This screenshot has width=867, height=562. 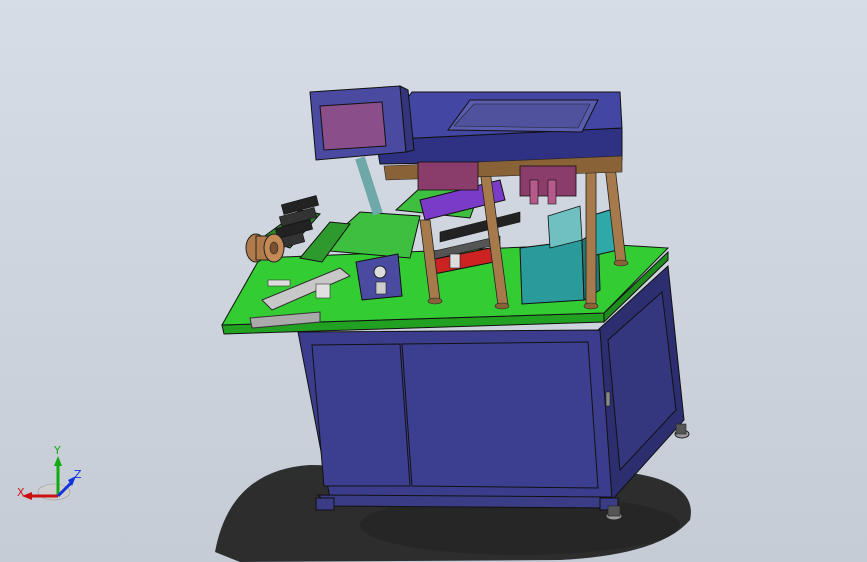 What do you see at coordinates (54, 492) in the screenshot?
I see `triad-base` at bounding box center [54, 492].